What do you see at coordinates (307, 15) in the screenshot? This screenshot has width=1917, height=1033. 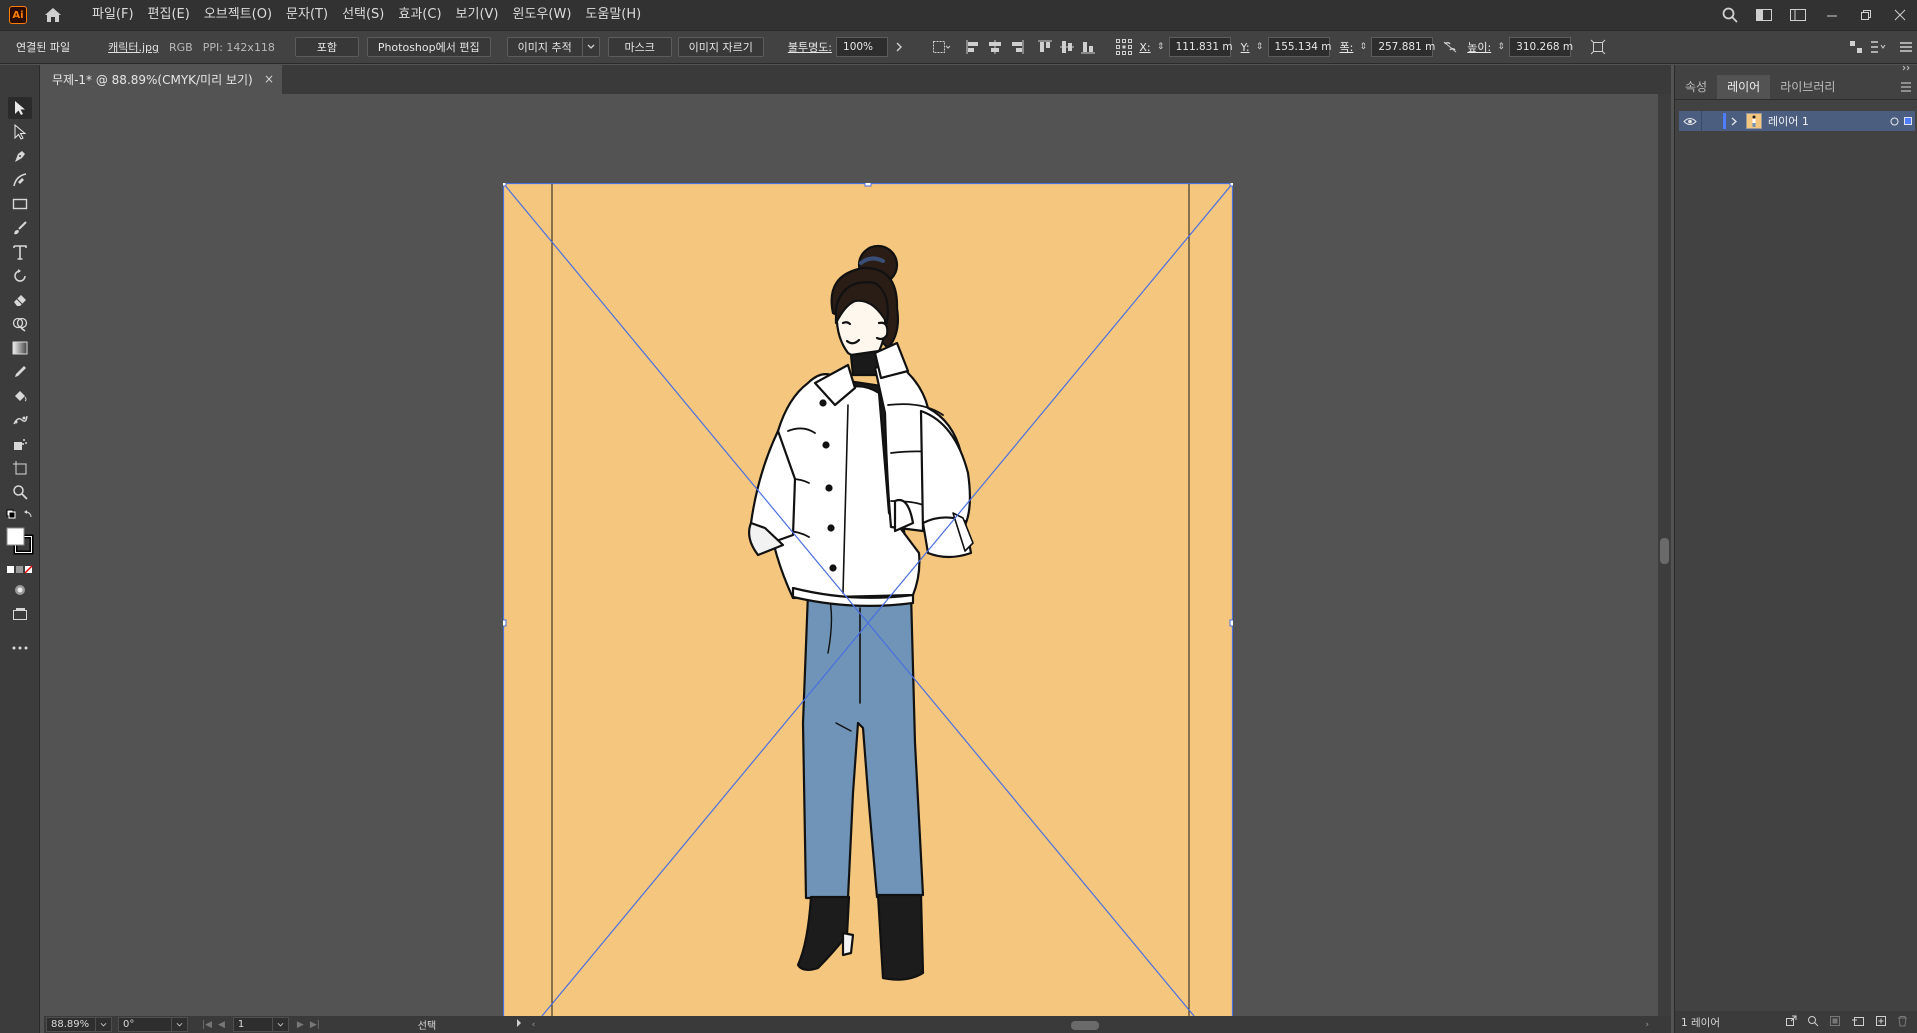 I see `menu-type: 문자(T)` at bounding box center [307, 15].